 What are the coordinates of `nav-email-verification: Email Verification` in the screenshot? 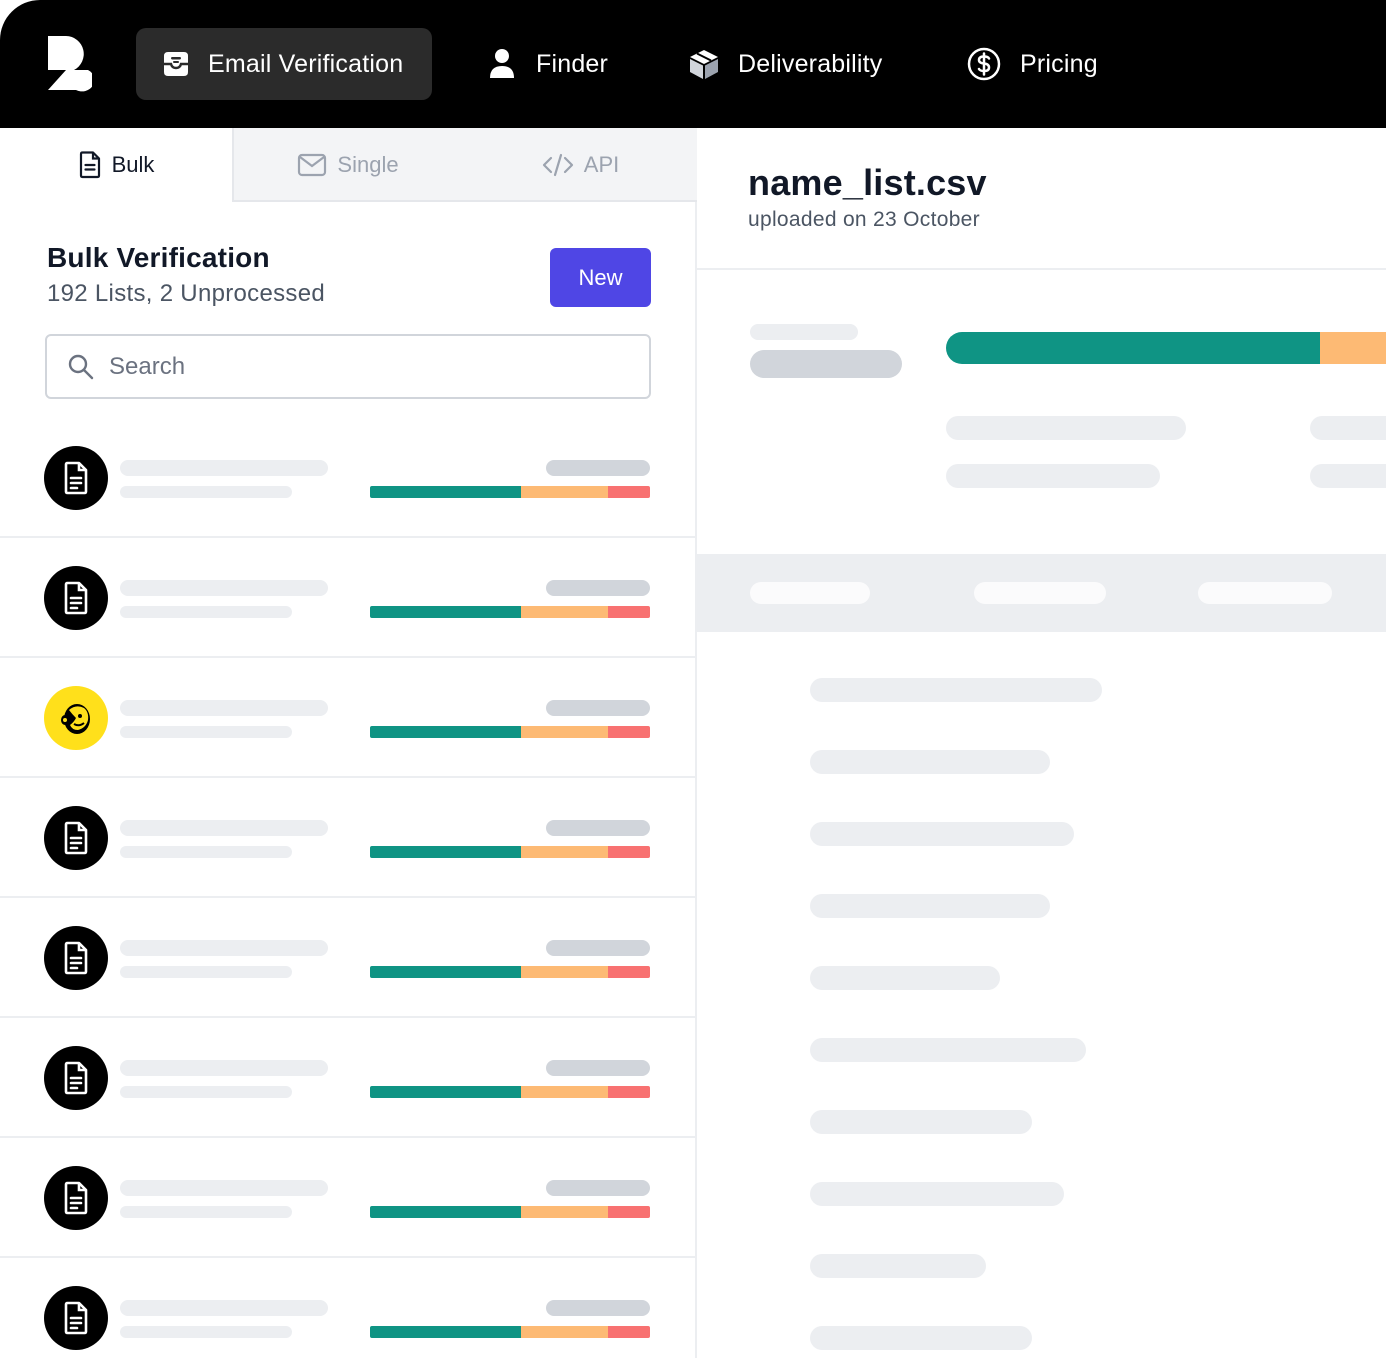 It's located at (284, 64).